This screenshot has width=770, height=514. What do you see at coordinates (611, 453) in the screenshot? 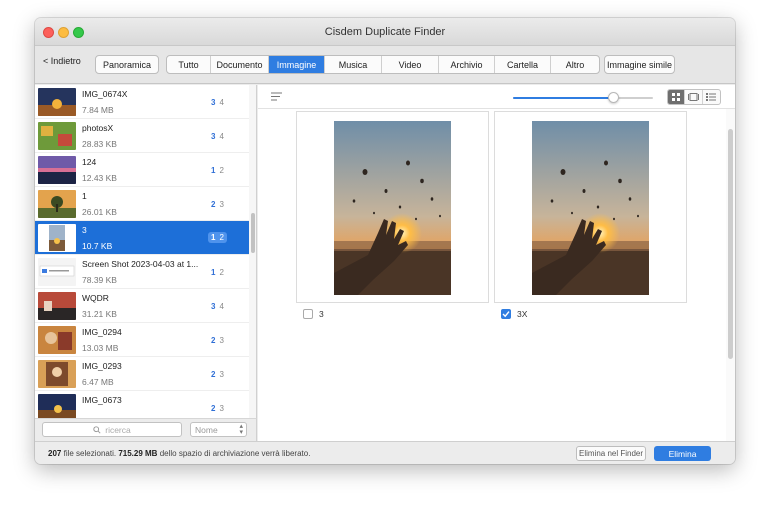
I see `delete-in-finder-button: Elimina nel Finder` at bounding box center [611, 453].